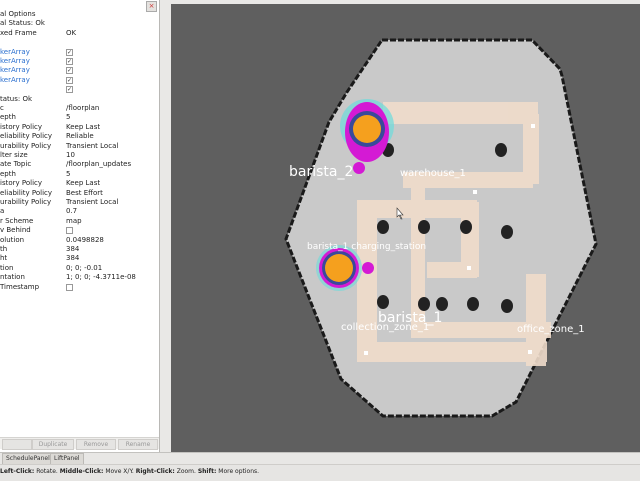 The width and height of the screenshot is (640, 481). Describe the element at coordinates (73, 258) in the screenshot. I see `property-value: 384` at that location.